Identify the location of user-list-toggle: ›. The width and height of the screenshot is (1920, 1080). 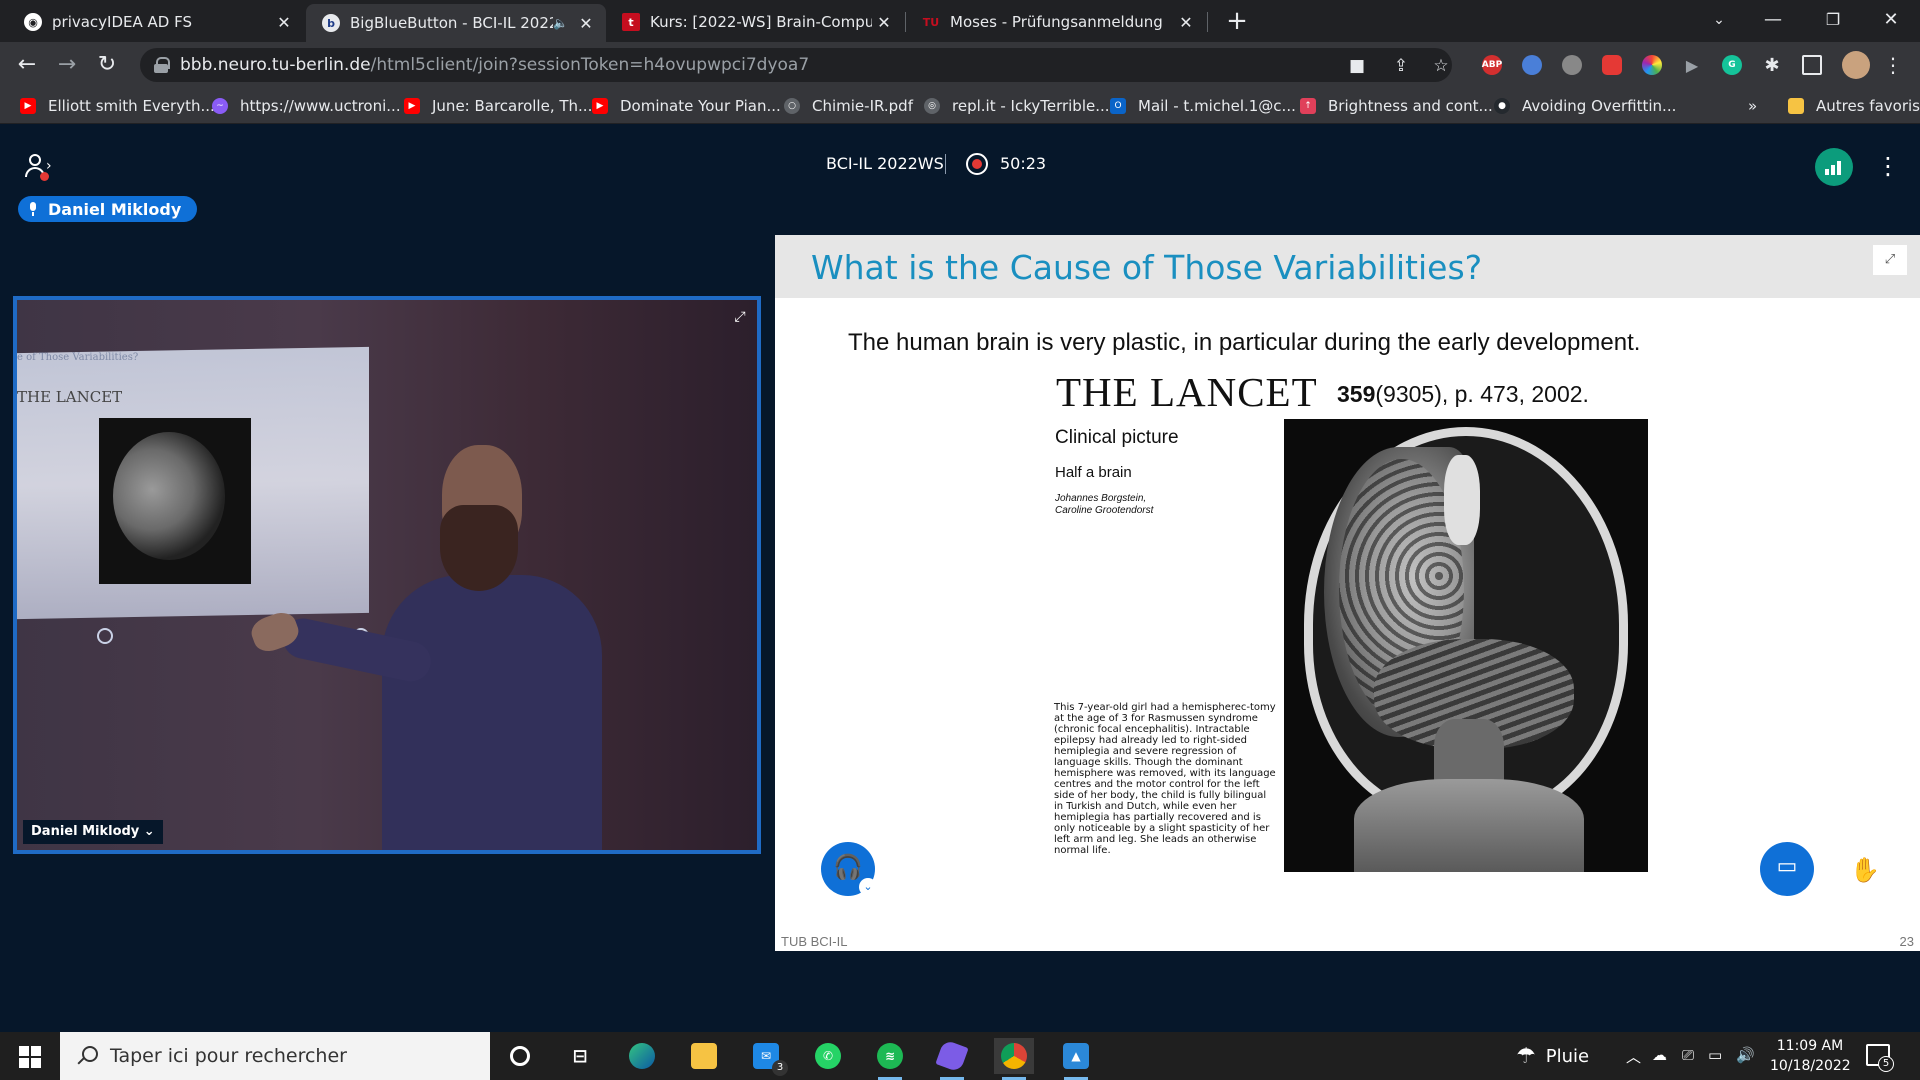
(39, 166).